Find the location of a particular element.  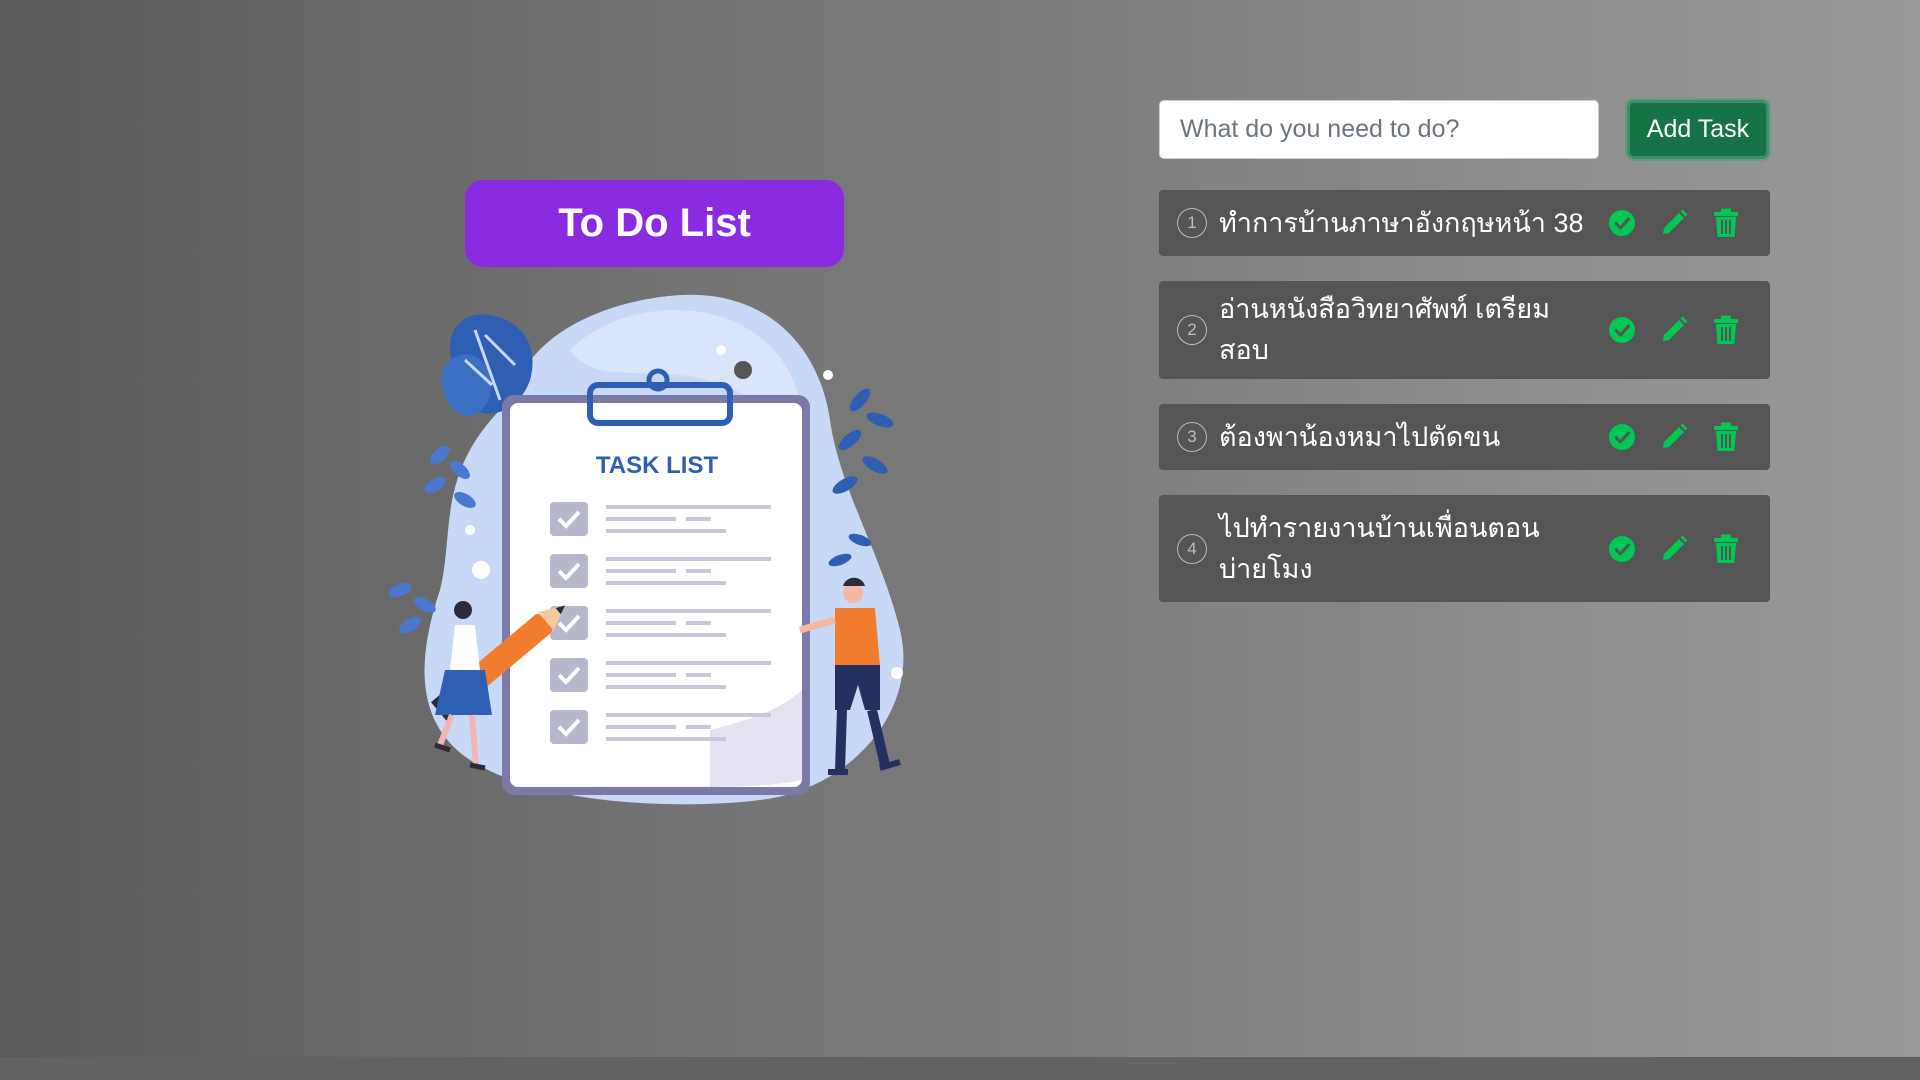

task-text: อ่านหนังสือวิทยาศัพท์ เตรียมสอบ is located at coordinates (1385, 329).